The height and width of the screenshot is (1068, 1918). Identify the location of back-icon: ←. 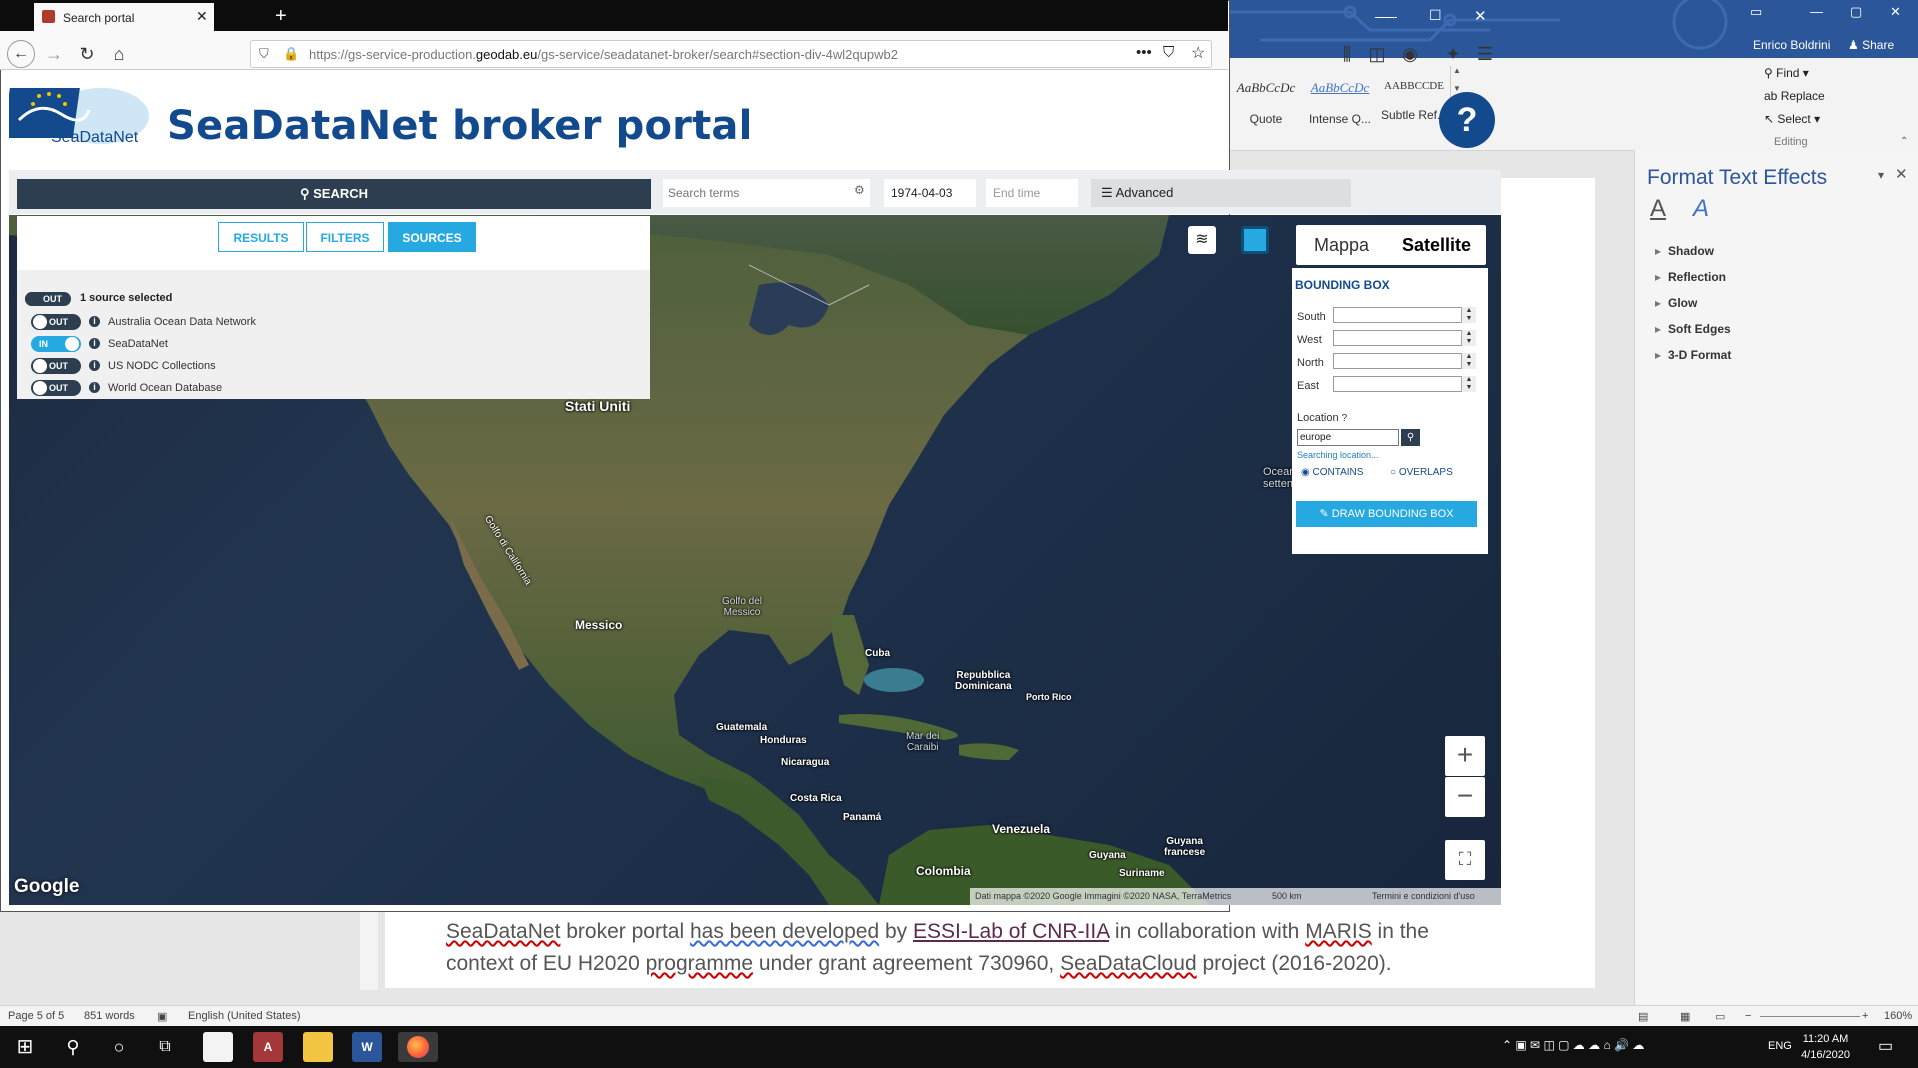
(21, 54).